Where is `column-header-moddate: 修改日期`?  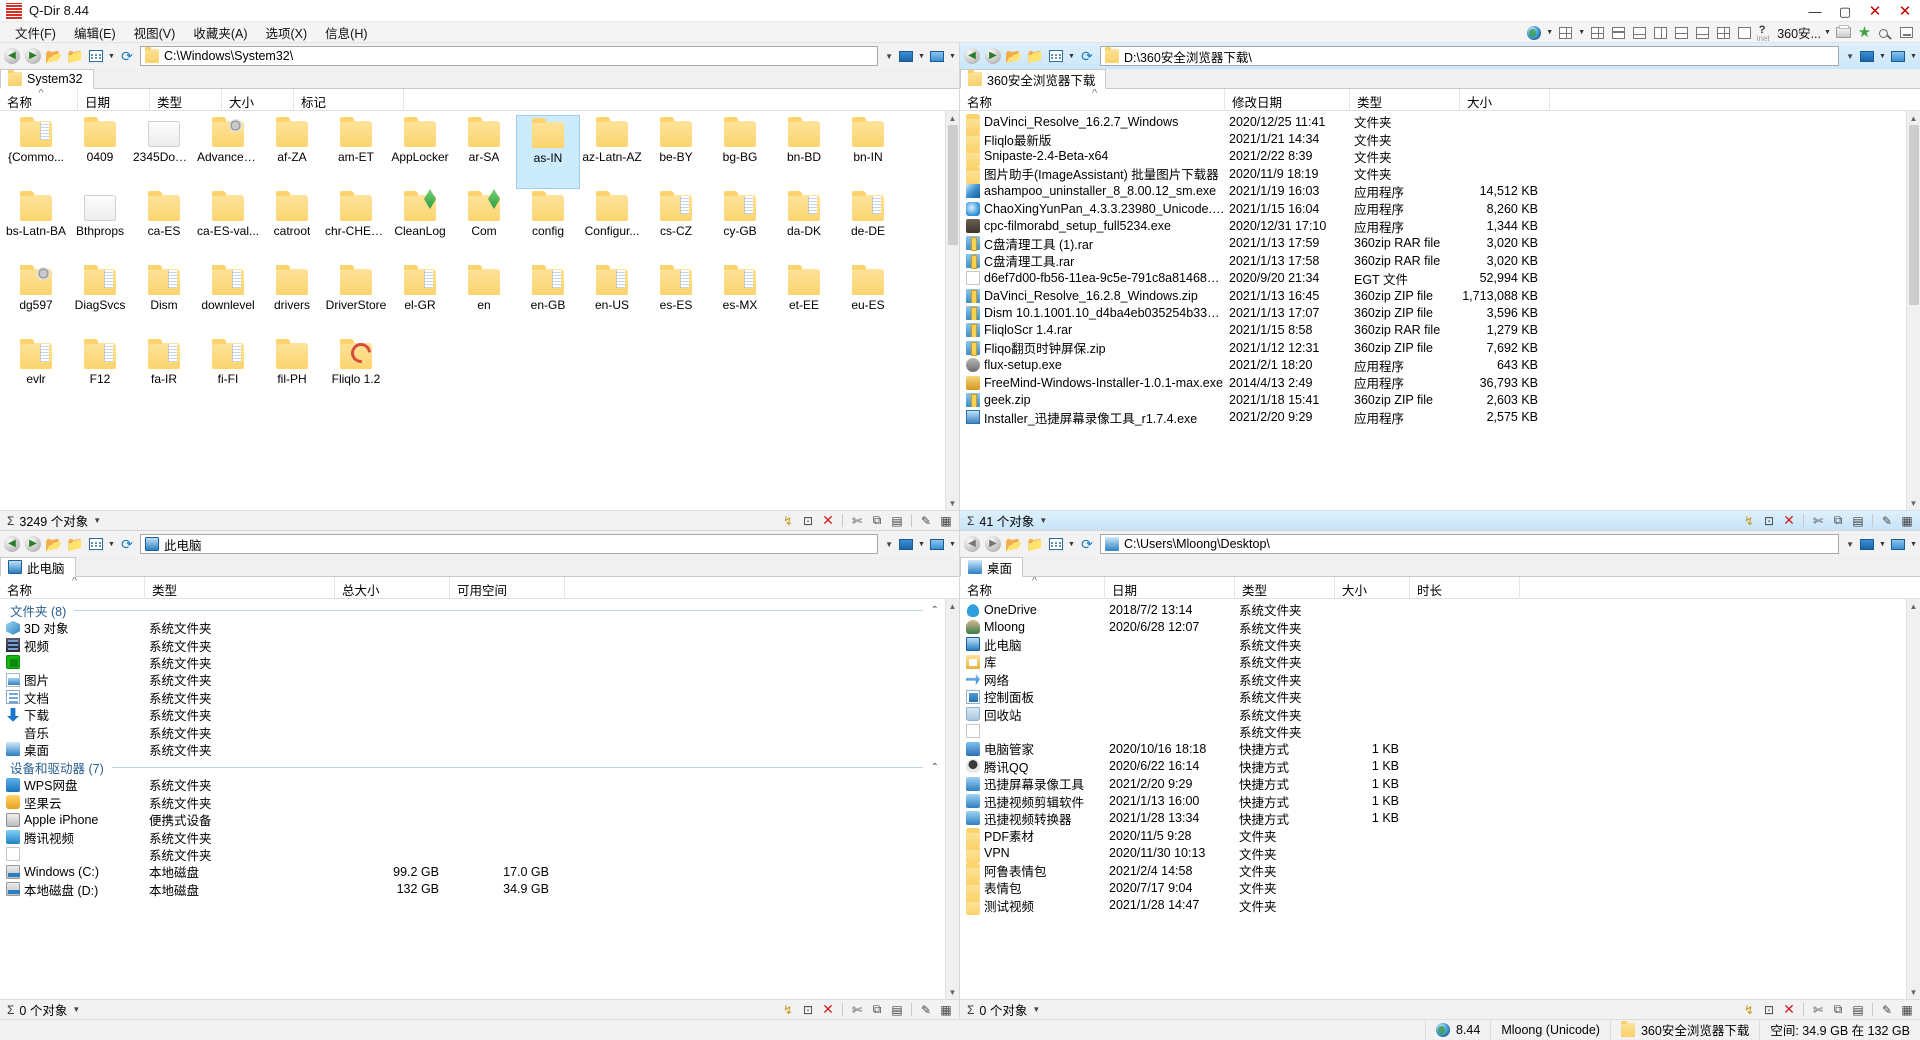 column-header-moddate: 修改日期 is located at coordinates (1287, 99).